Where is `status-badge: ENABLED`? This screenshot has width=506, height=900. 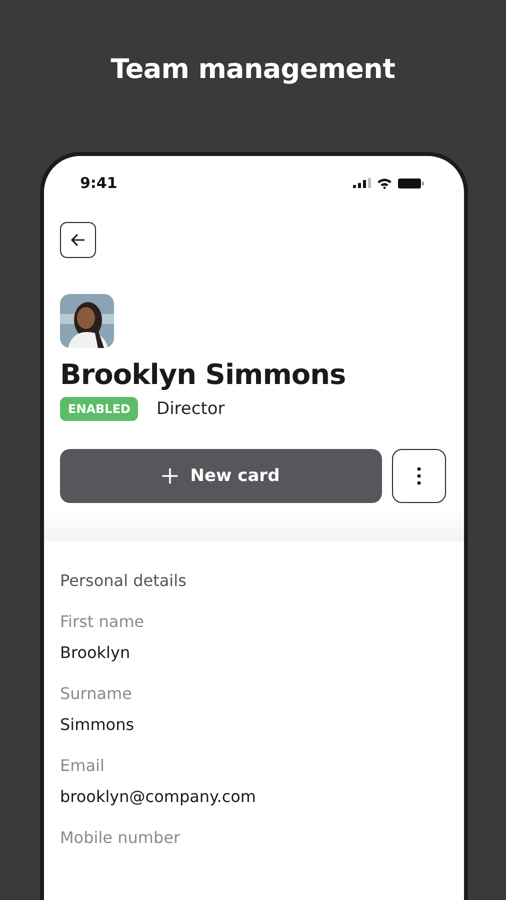 status-badge: ENABLED is located at coordinates (99, 409).